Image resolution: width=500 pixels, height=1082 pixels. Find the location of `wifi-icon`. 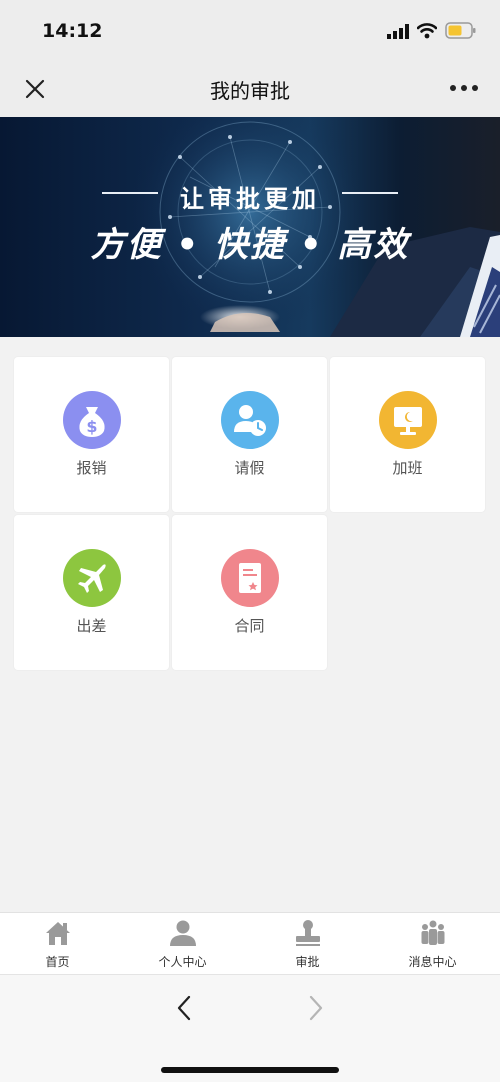

wifi-icon is located at coordinates (427, 31).